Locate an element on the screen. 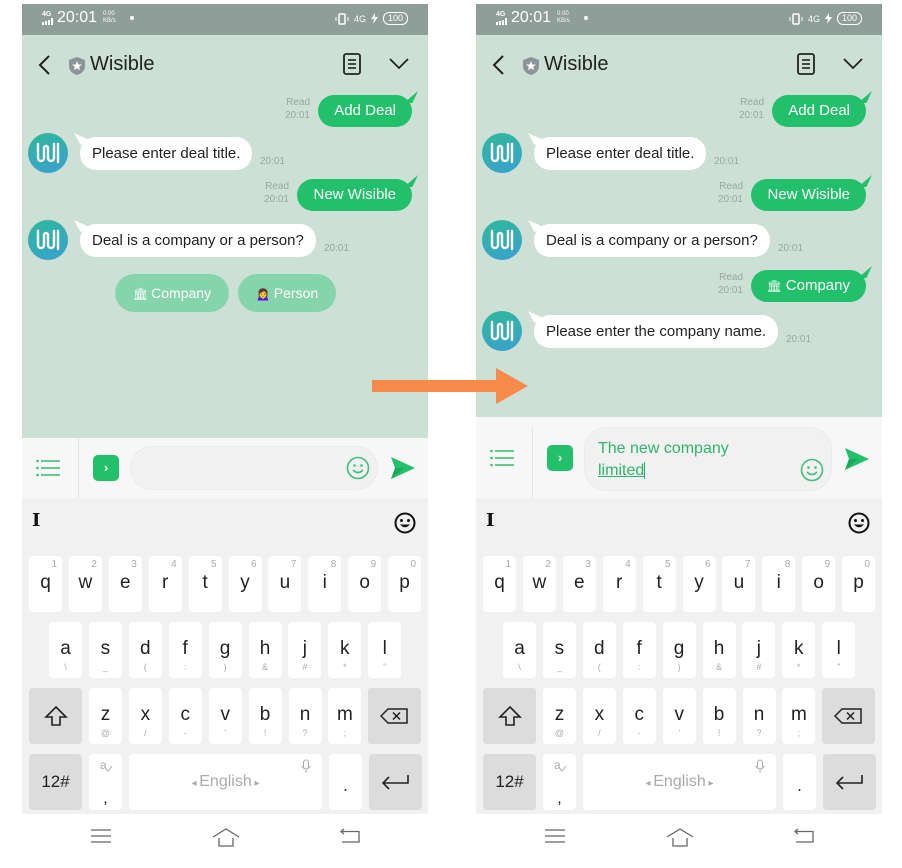  key-z: z @ is located at coordinates (105, 716).